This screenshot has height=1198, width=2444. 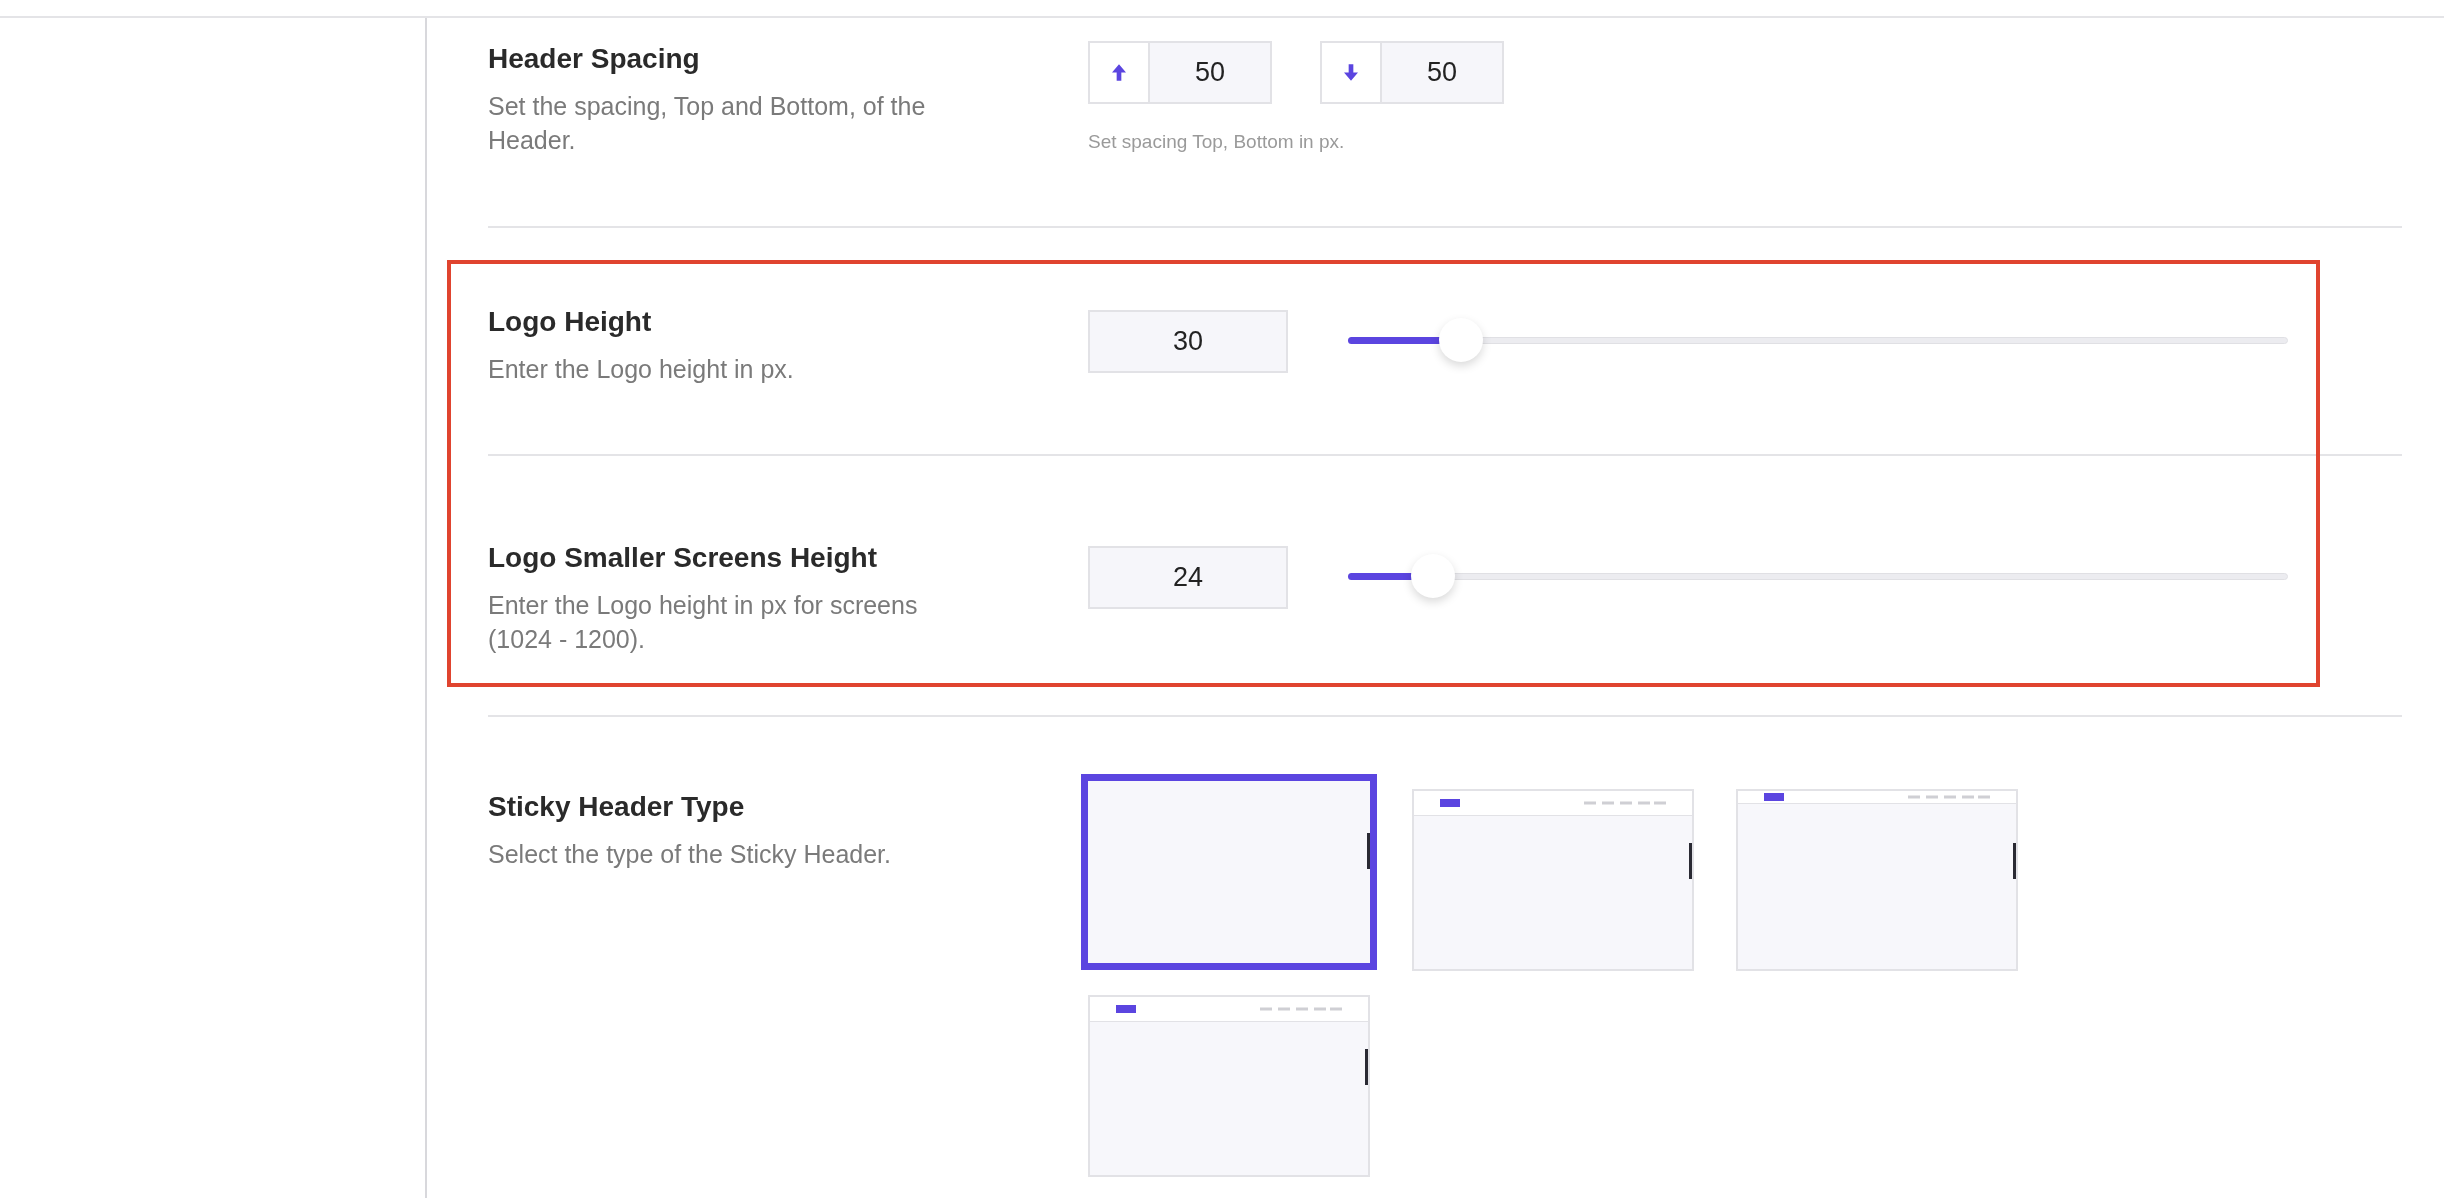 What do you see at coordinates (1216, 142) in the screenshot?
I see `help-text: Set spacing Top, Bottom in px.` at bounding box center [1216, 142].